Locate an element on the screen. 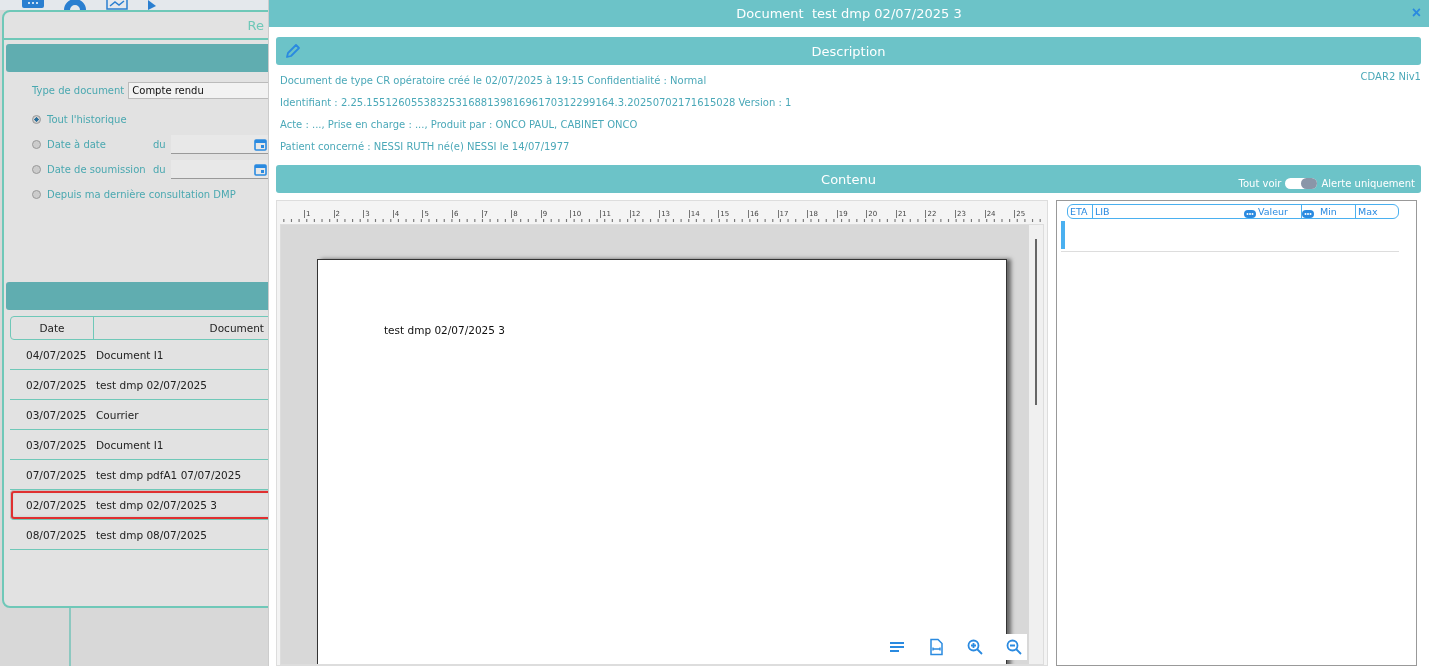 This screenshot has width=1429, height=666. toggle-label: Alerte uniquement is located at coordinates (1368, 183).